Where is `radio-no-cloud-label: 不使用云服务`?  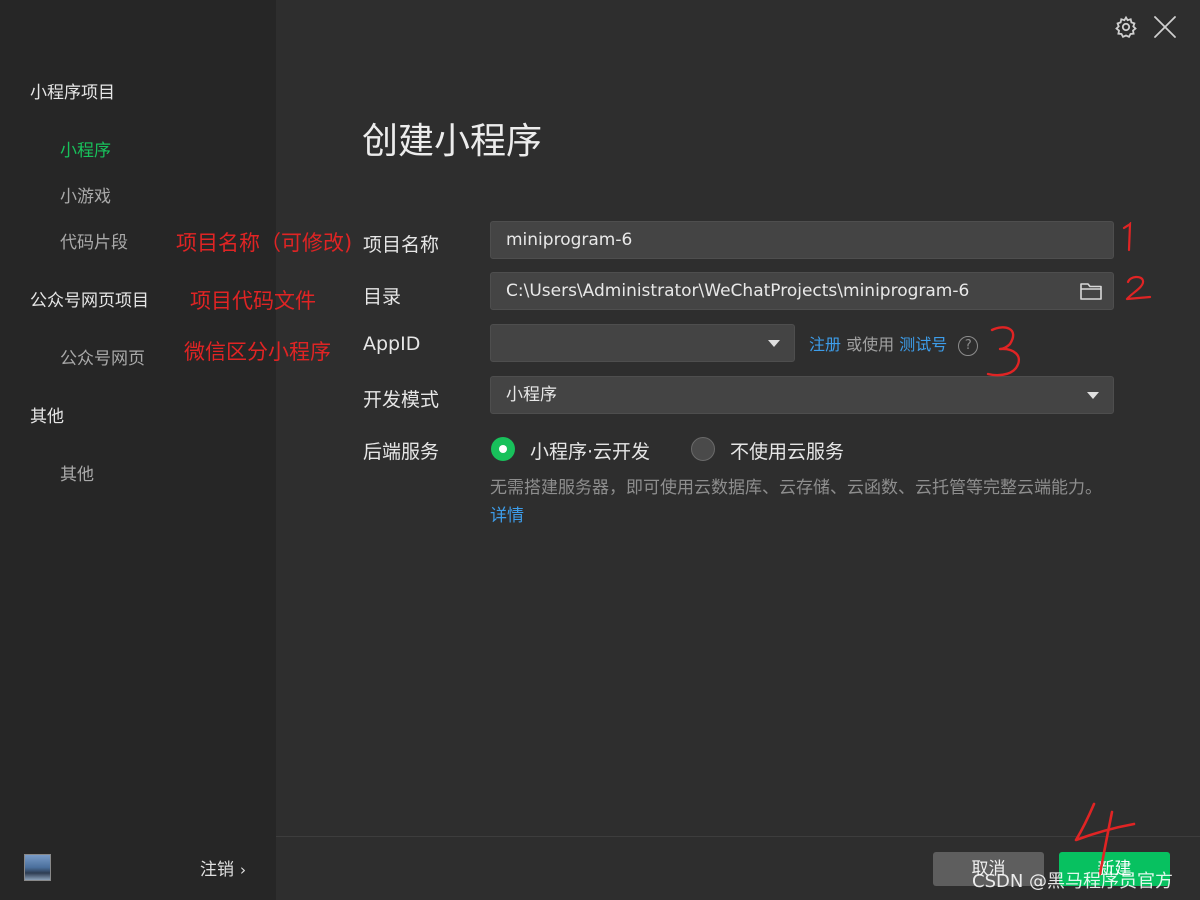 radio-no-cloud-label: 不使用云服务 is located at coordinates (787, 450).